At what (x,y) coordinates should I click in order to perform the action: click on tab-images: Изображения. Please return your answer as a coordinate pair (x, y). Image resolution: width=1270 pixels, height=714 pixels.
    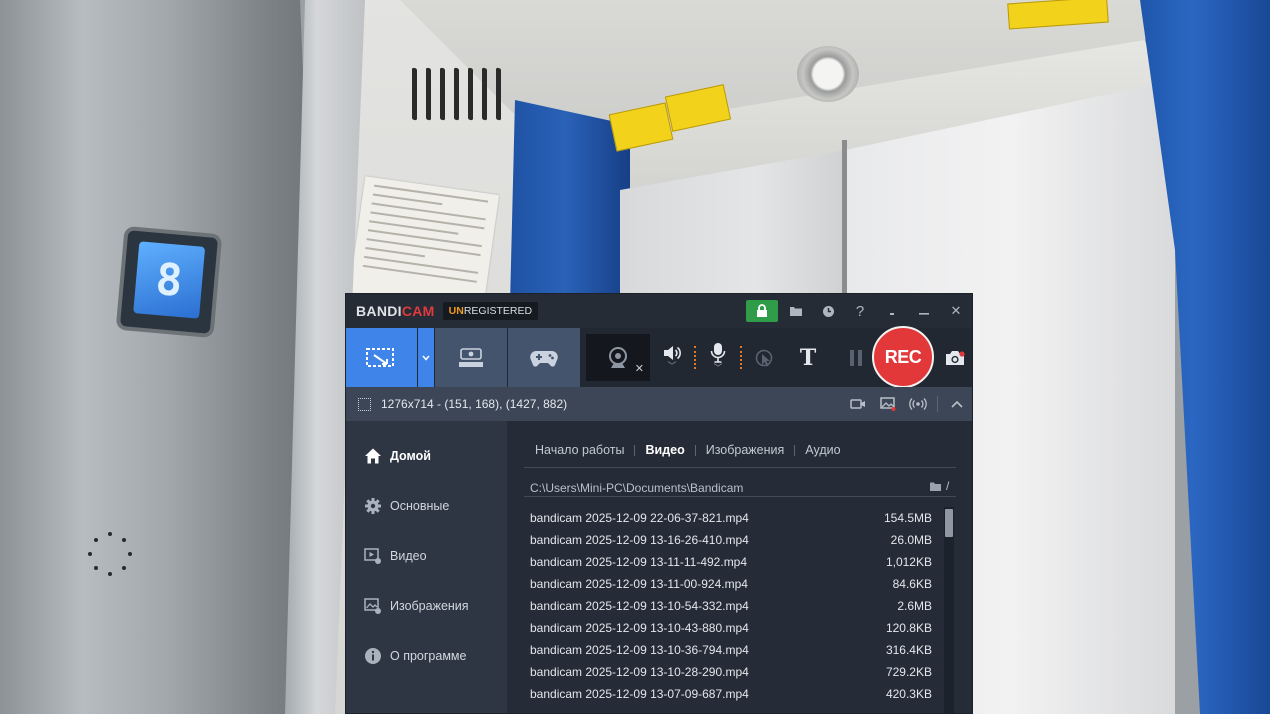
    Looking at the image, I should click on (745, 450).